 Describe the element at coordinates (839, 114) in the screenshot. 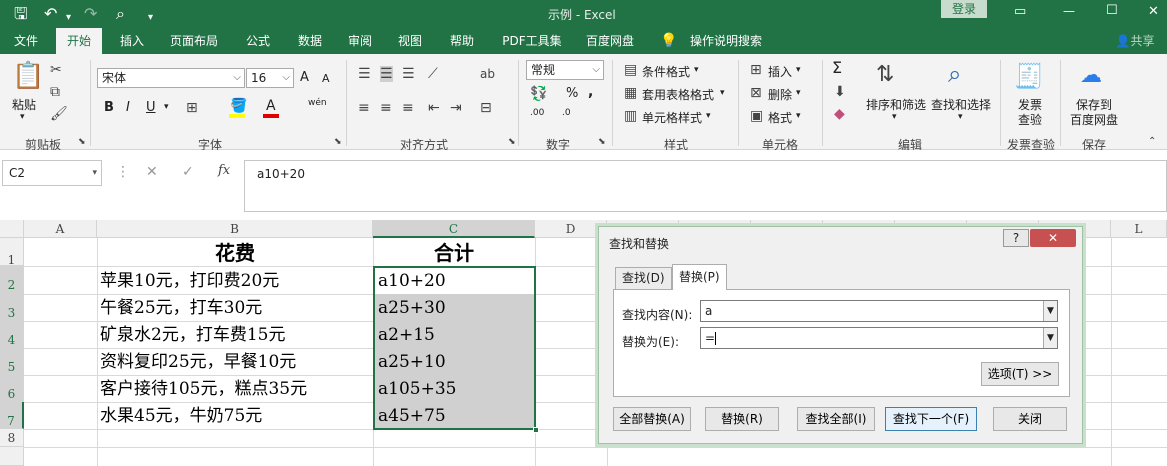

I see `clear-icon: ◆` at that location.